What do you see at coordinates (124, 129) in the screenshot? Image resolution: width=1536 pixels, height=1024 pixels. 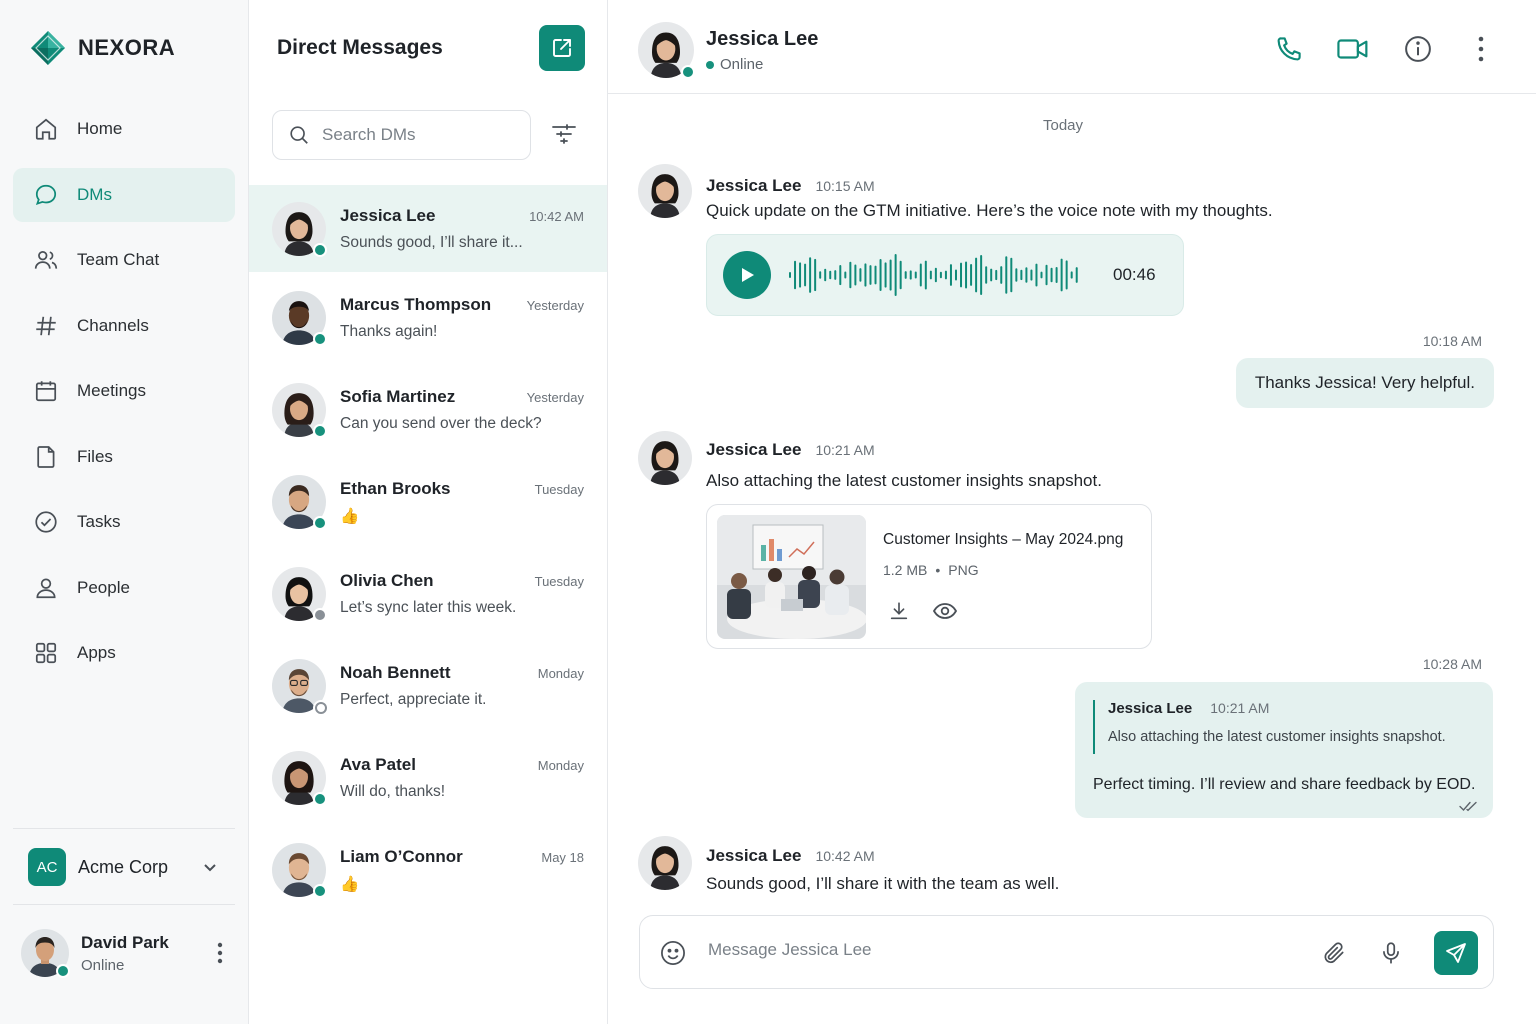 I see `nav-item-home: Home` at bounding box center [124, 129].